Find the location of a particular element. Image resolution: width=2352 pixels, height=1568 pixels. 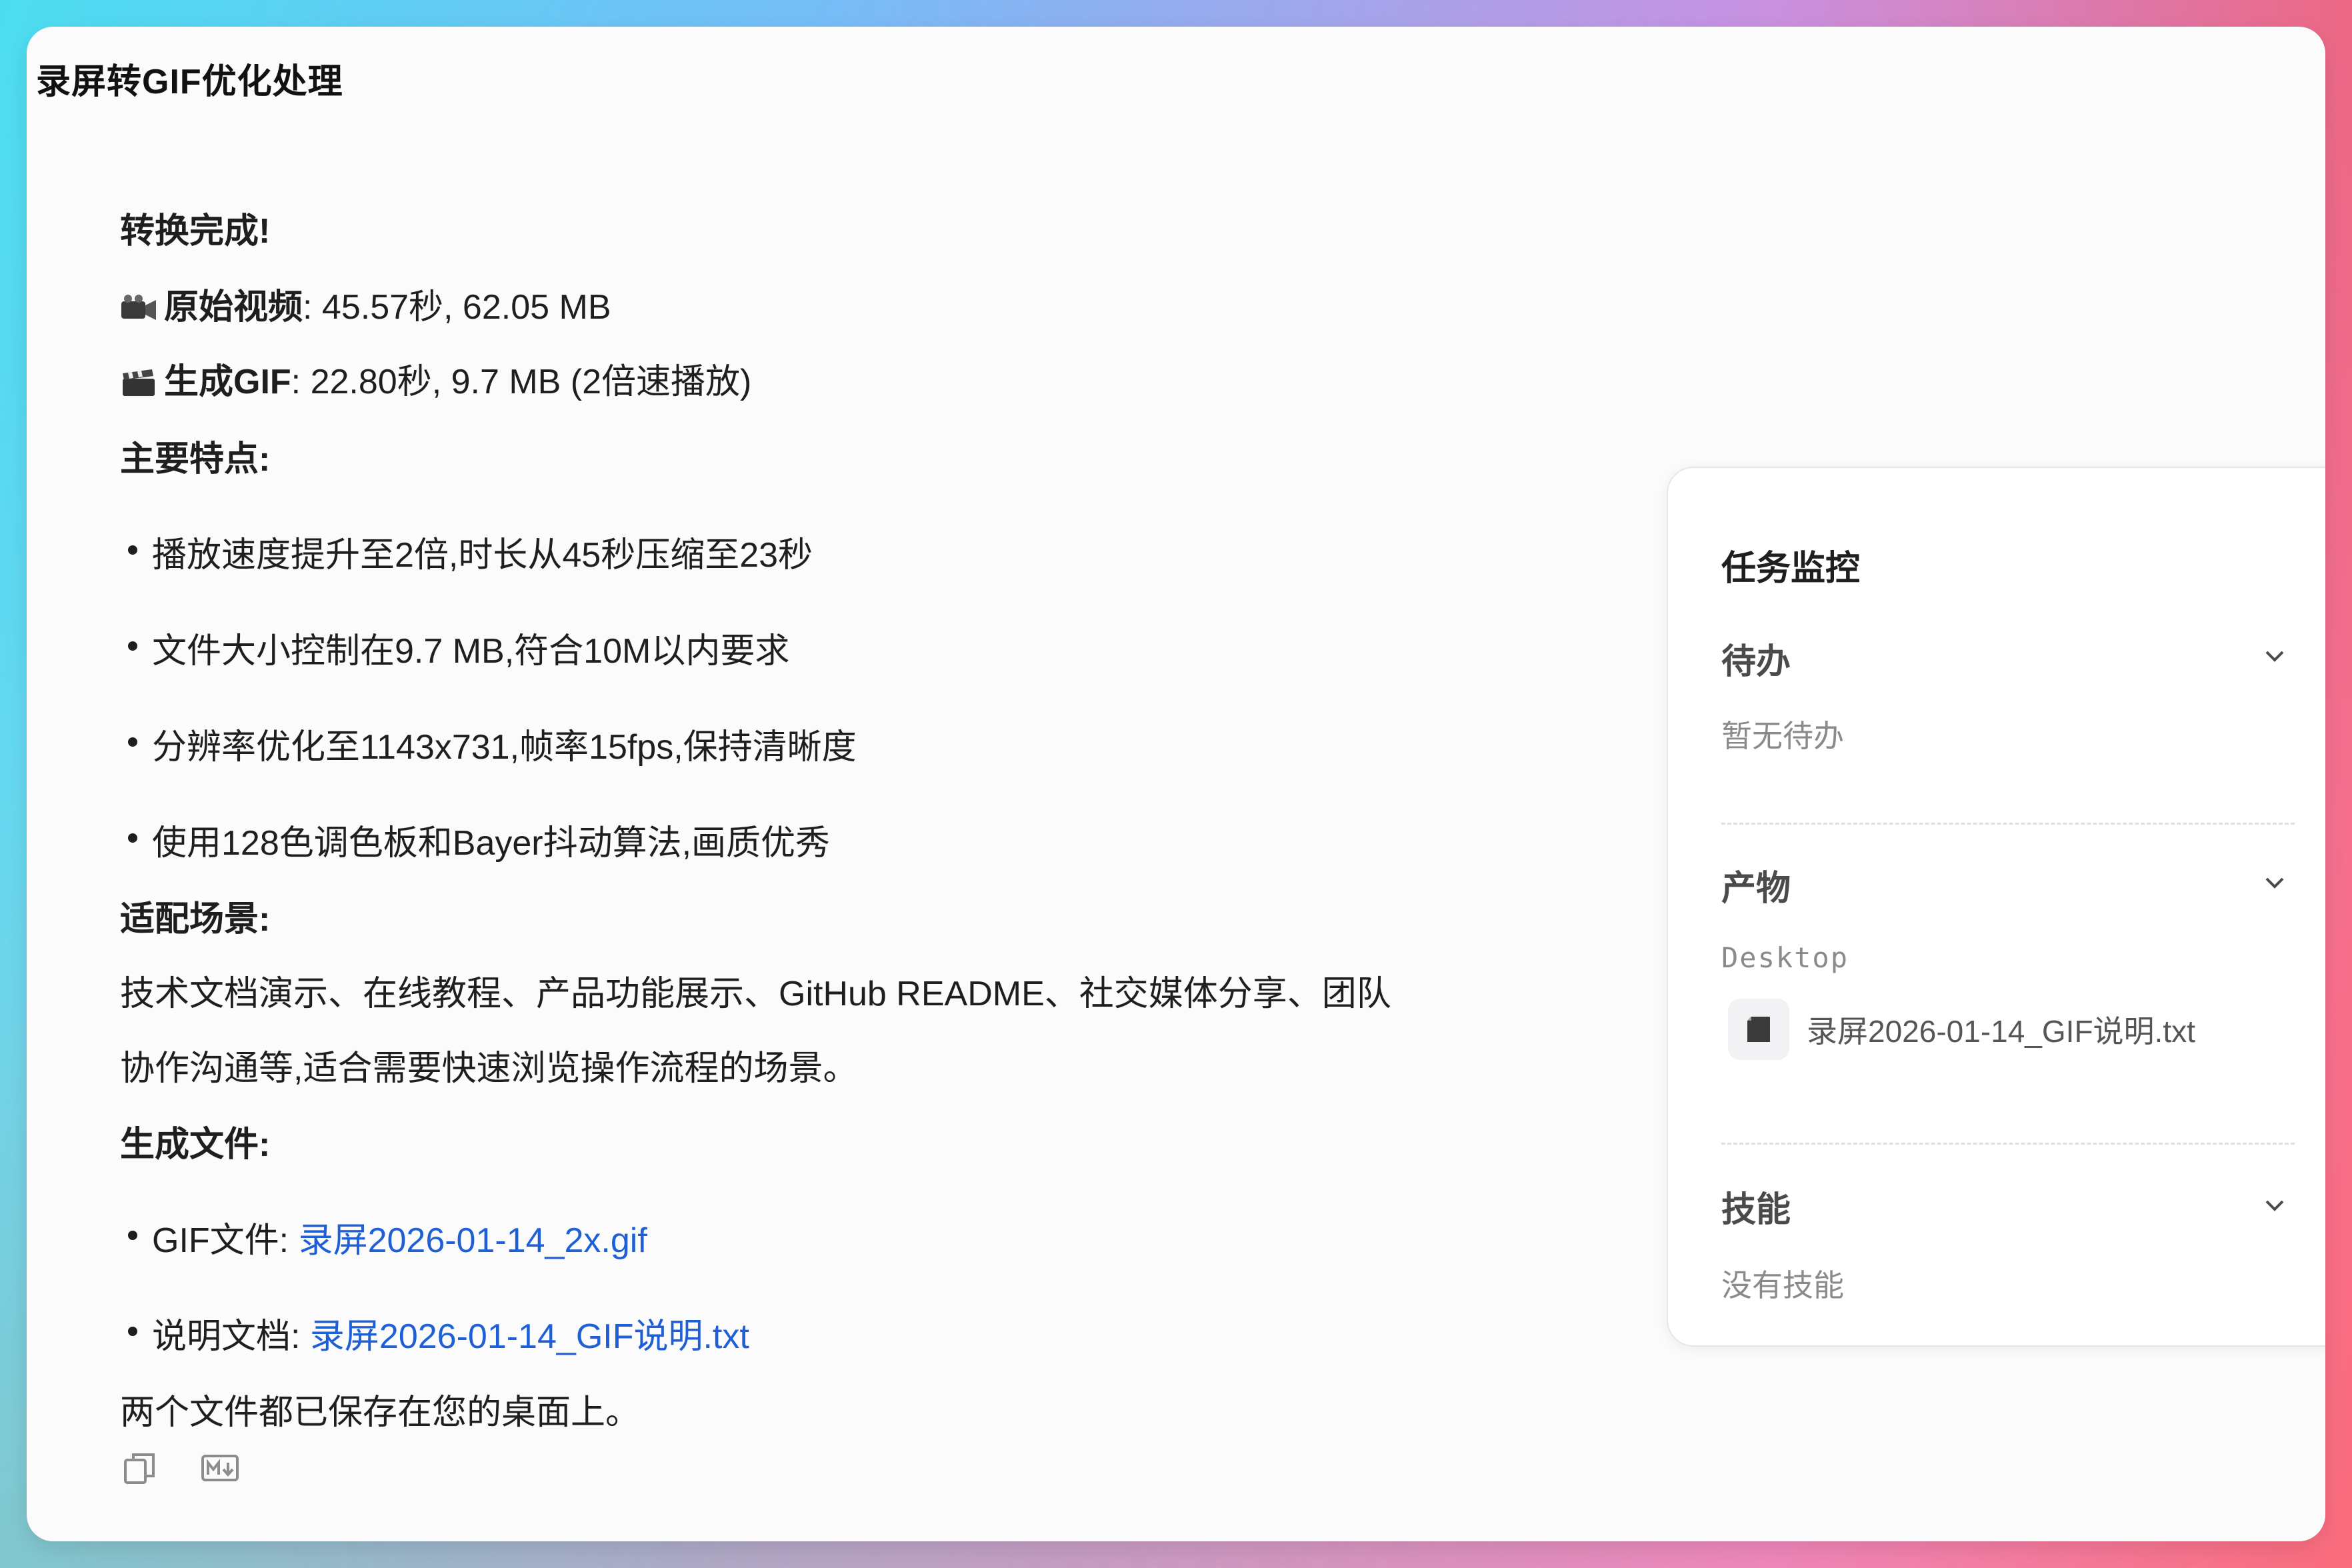

feature-item: 文件大小控制在9.7 MB,符合10M以内要求 is located at coordinates (458, 648).